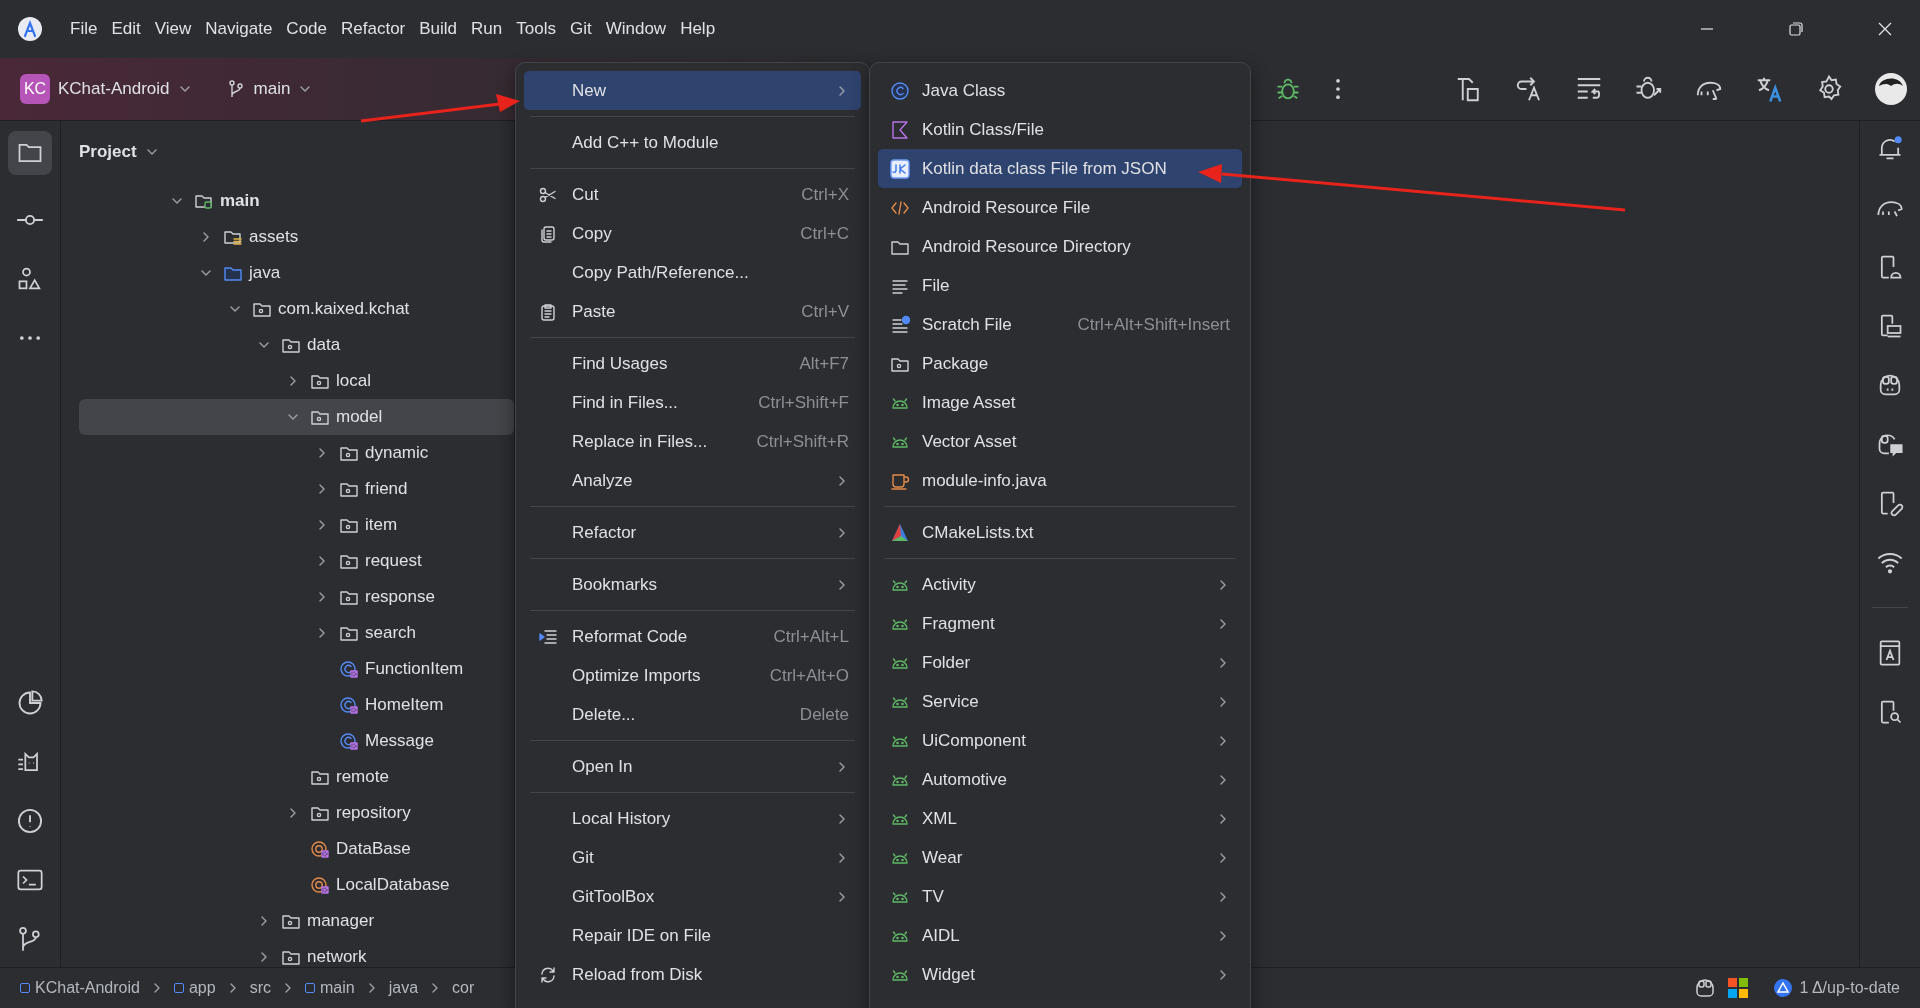 This screenshot has height=1008, width=1920. Describe the element at coordinates (1060, 90) in the screenshot. I see `menu-item: Java Class` at that location.